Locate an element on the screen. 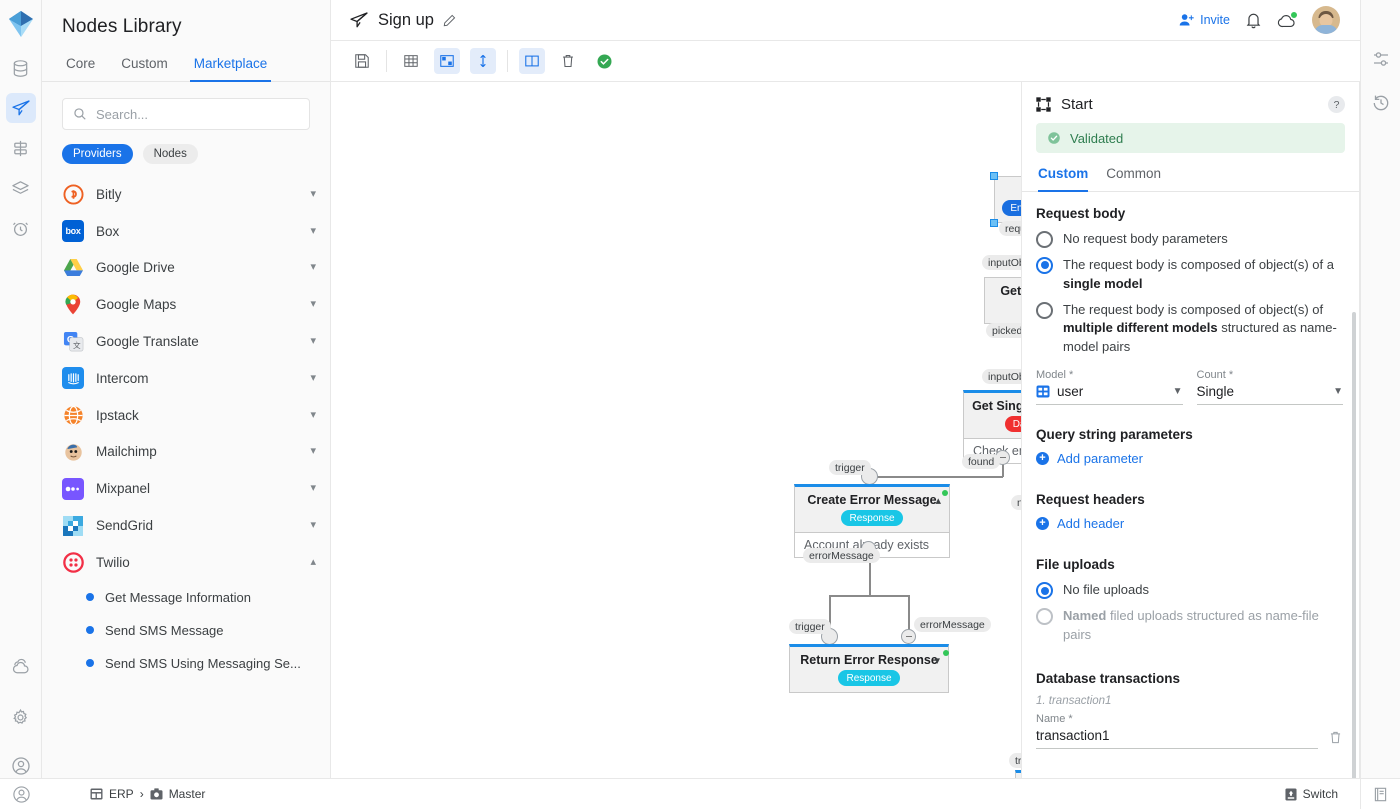 The height and width of the screenshot is (809, 1400). sidebar-item-endpoints is located at coordinates (21, 148).